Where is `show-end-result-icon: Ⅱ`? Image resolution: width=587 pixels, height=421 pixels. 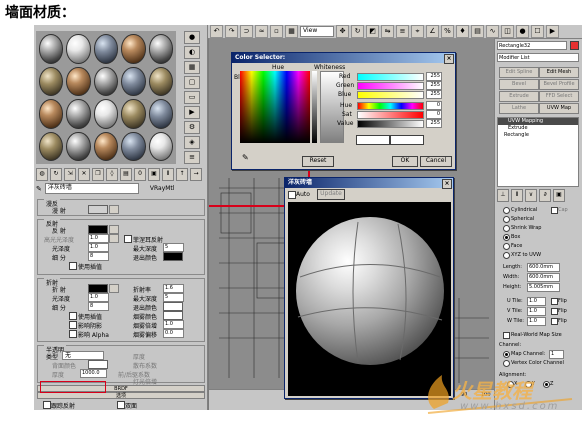
show-end-result-icon: Ⅱ is located at coordinates (168, 174).